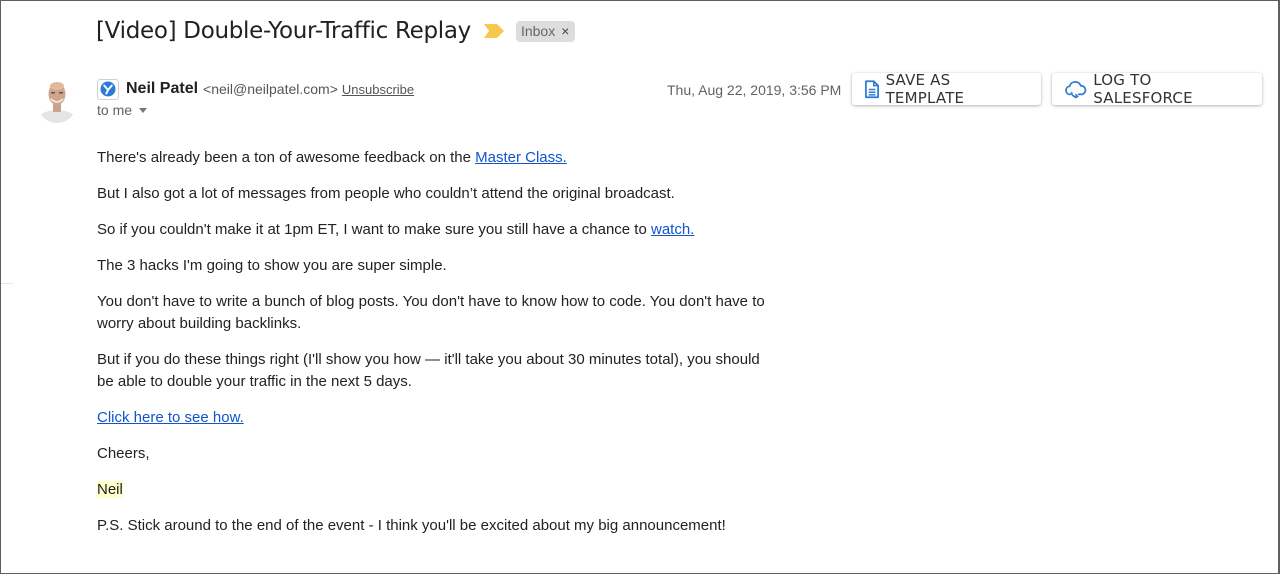 This screenshot has height=574, width=1280. Describe the element at coordinates (442, 418) in the screenshot. I see `body-paragraph: Click here to see how.` at that location.